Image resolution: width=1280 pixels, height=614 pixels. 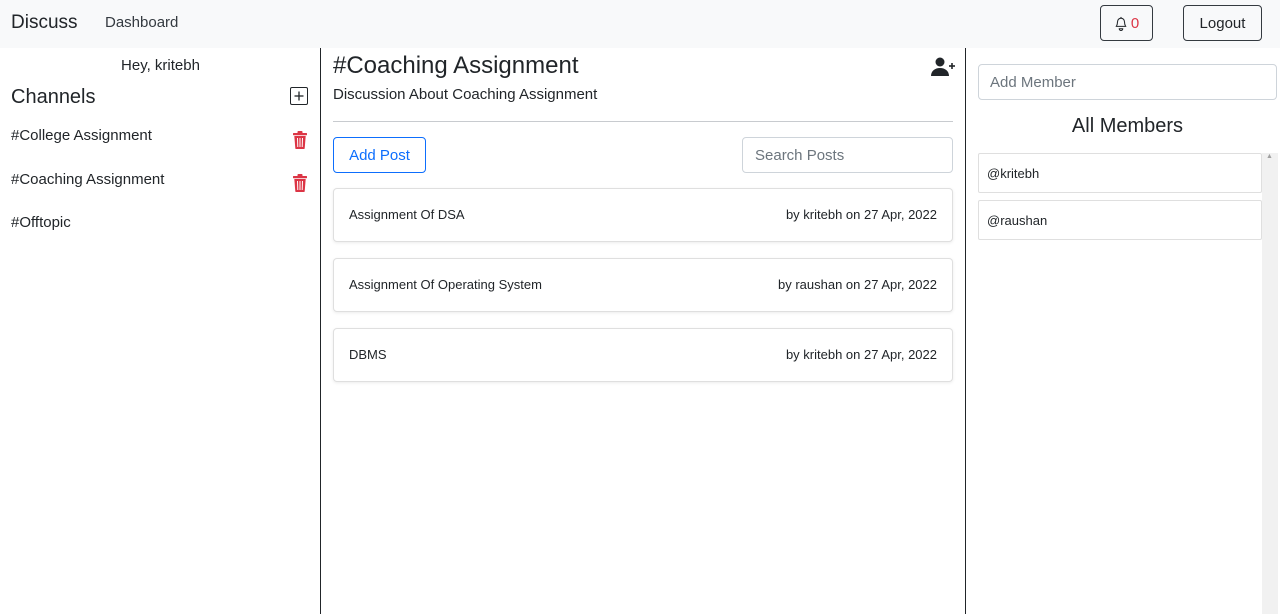 I want to click on user-greeting: Hey, kritebh, so click(x=160, y=65).